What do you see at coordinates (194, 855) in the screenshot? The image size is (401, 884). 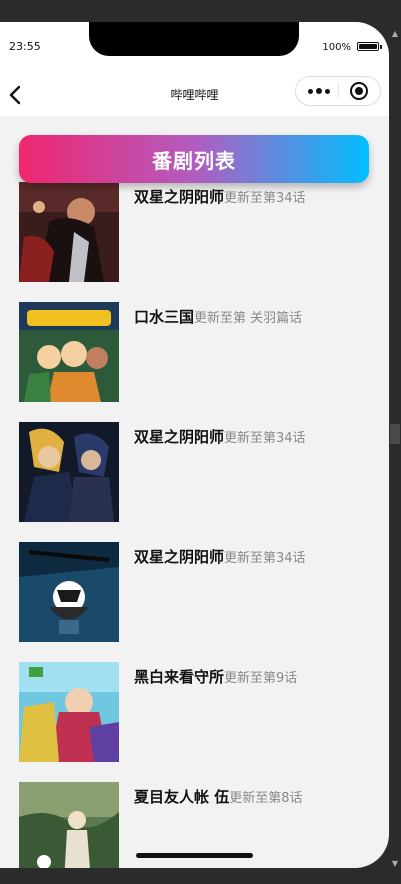 I see `home-indicator` at bounding box center [194, 855].